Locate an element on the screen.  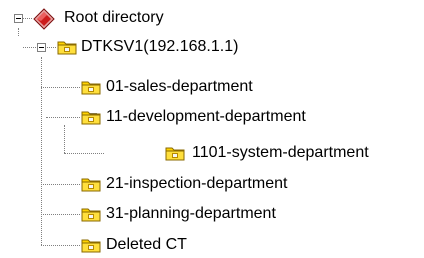
collapse-toggle-server is located at coordinates (41, 47).